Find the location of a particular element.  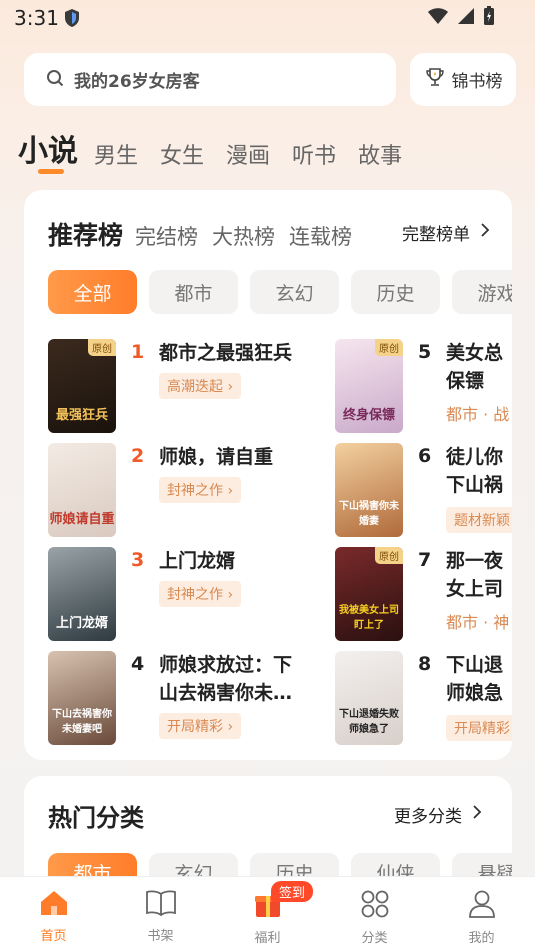

tab-popular: 大热榜 is located at coordinates (243, 236).